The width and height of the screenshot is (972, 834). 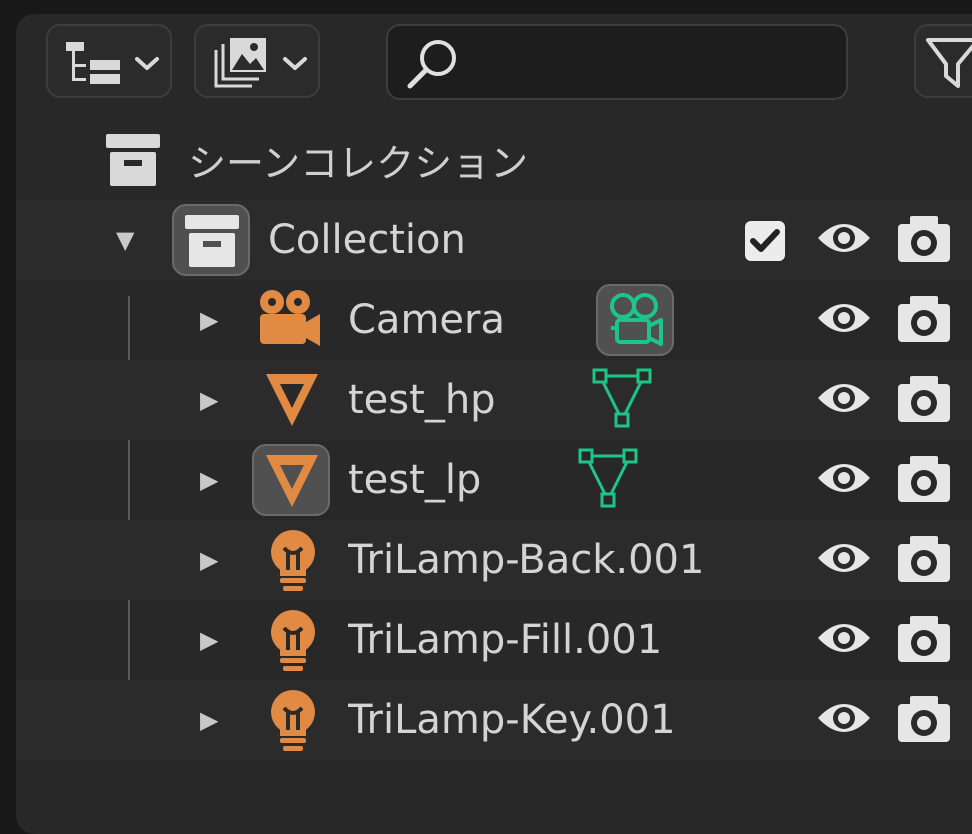 I want to click on object-row-trilamp-back: ▶ TriLamp-Back.001, so click(x=494, y=560).